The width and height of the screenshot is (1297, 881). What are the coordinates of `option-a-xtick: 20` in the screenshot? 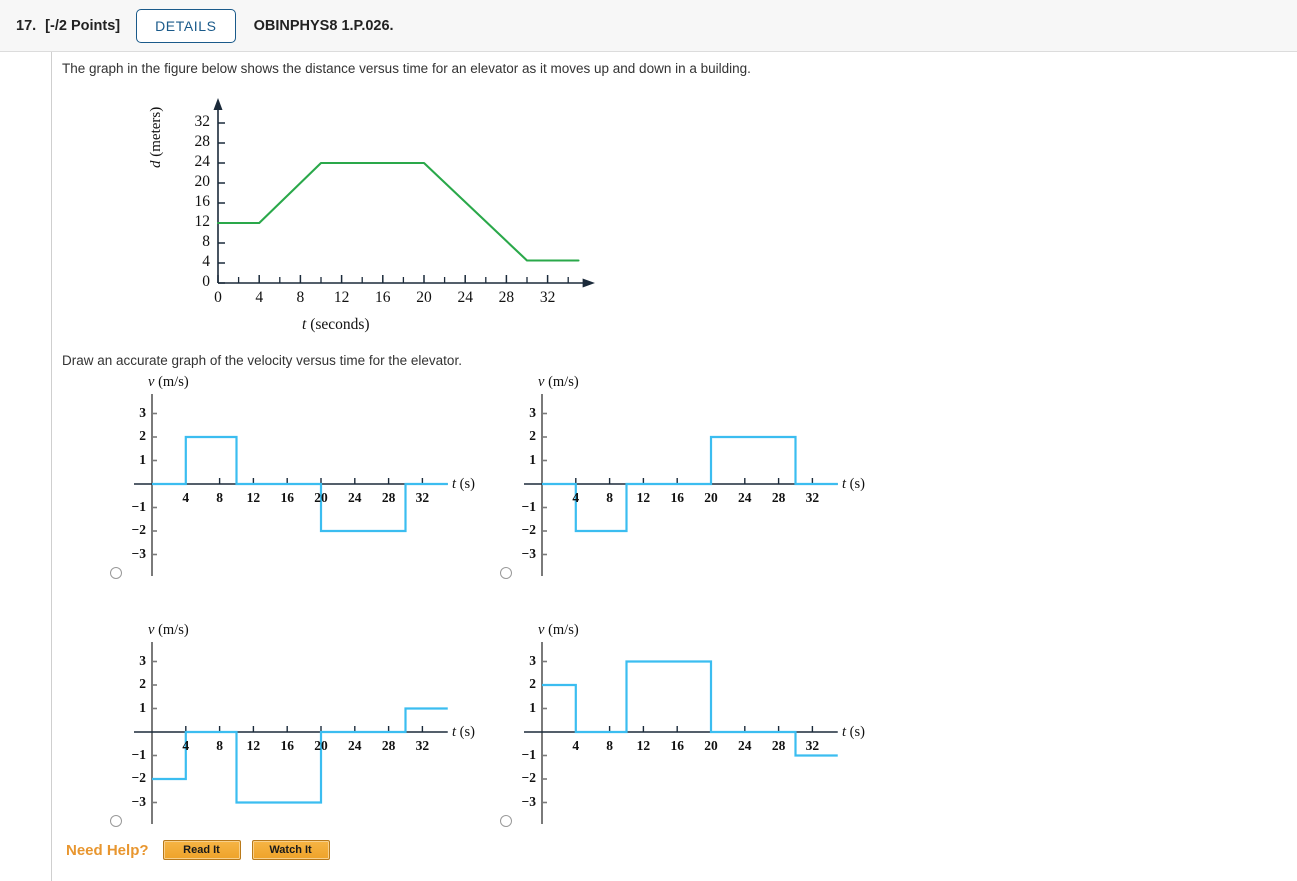 It's located at (321, 497).